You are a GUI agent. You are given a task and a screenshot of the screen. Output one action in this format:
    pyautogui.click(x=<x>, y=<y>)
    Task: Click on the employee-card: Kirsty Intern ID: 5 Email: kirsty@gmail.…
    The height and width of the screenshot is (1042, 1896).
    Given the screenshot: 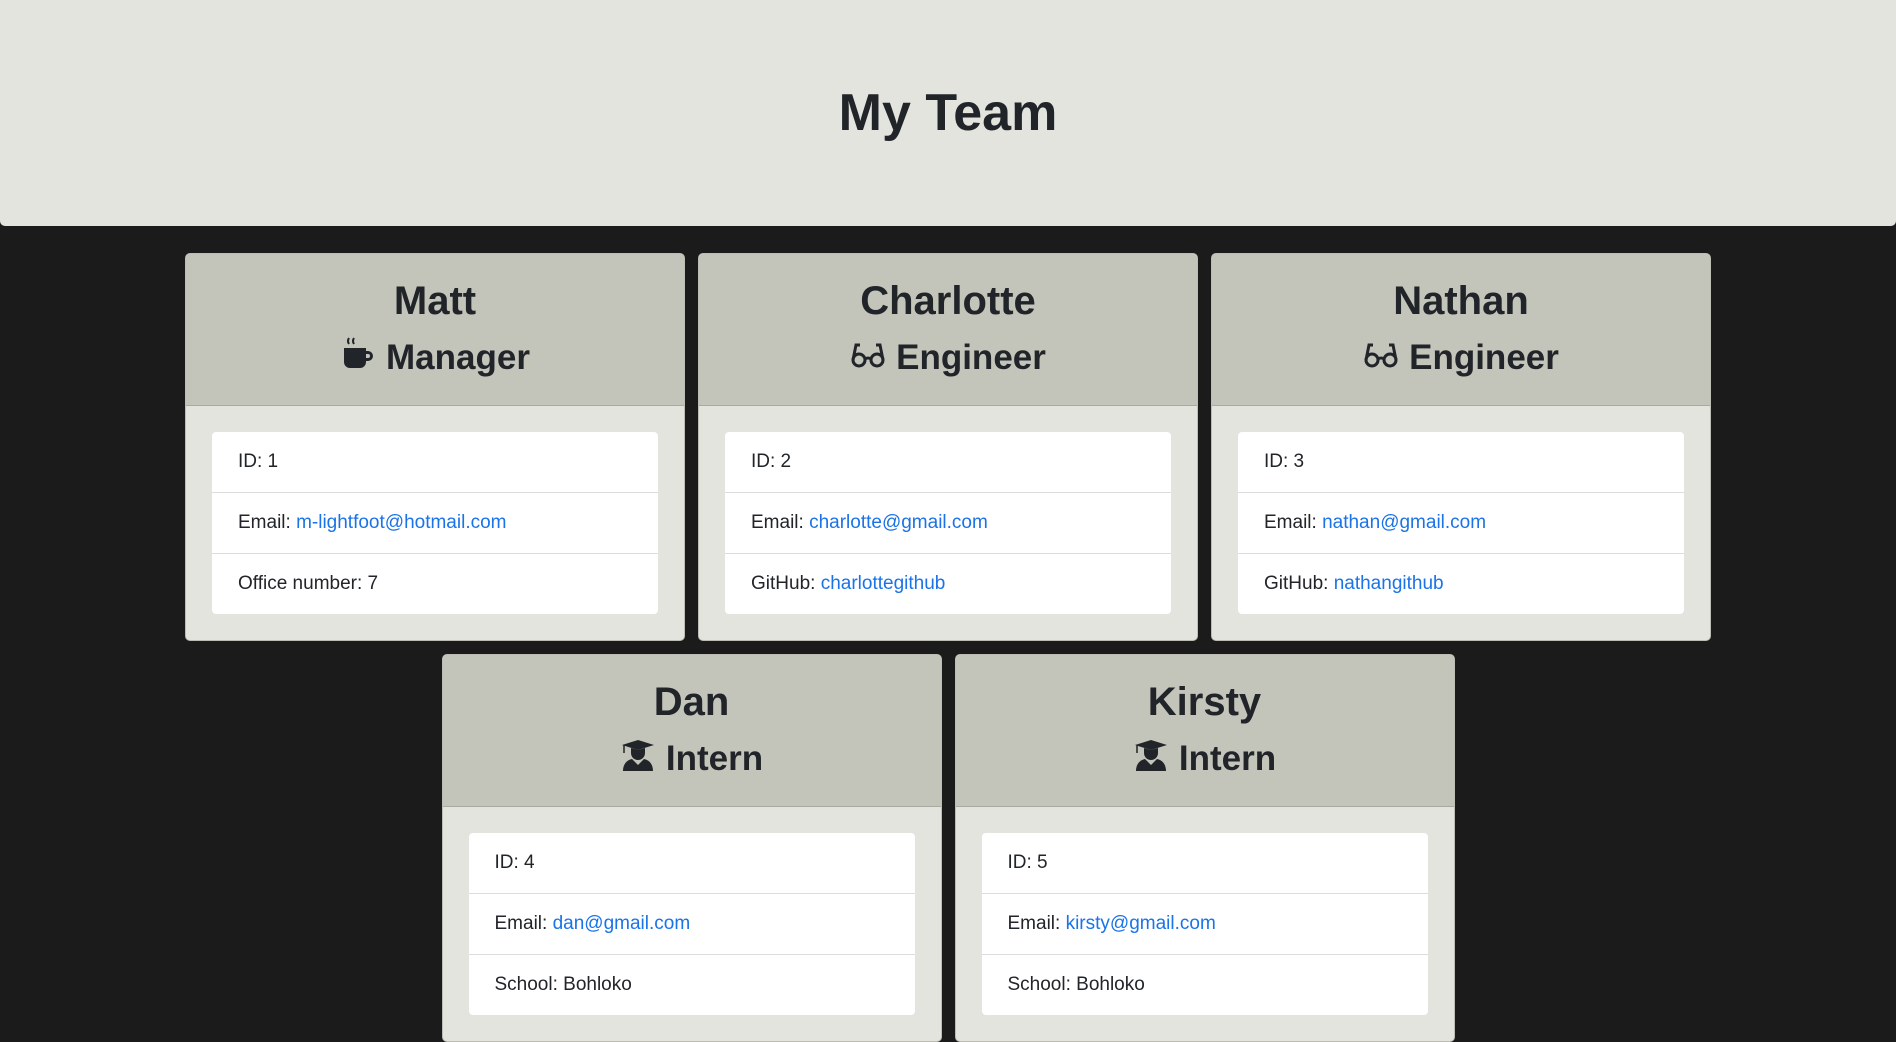 What is the action you would take?
    pyautogui.click(x=1204, y=848)
    